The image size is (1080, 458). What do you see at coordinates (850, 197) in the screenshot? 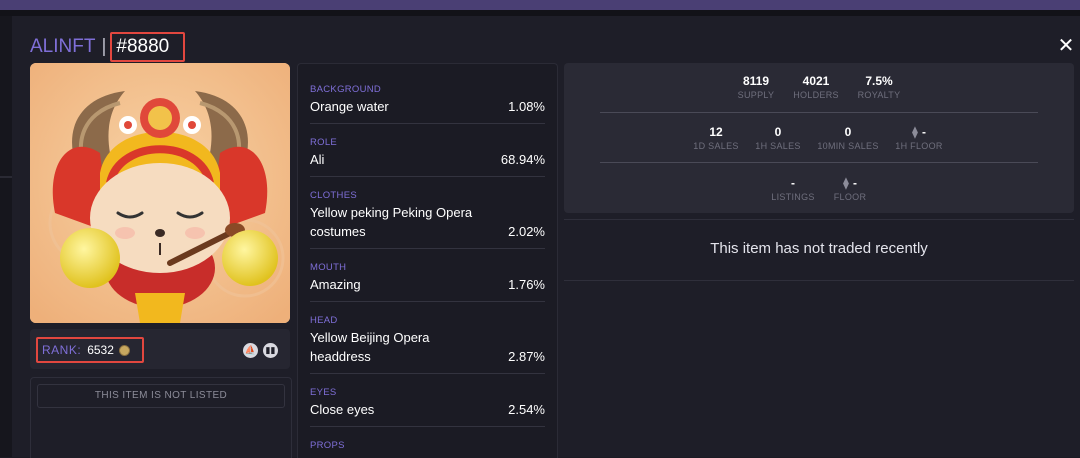
I see `stat-label: FLOOR` at bounding box center [850, 197].